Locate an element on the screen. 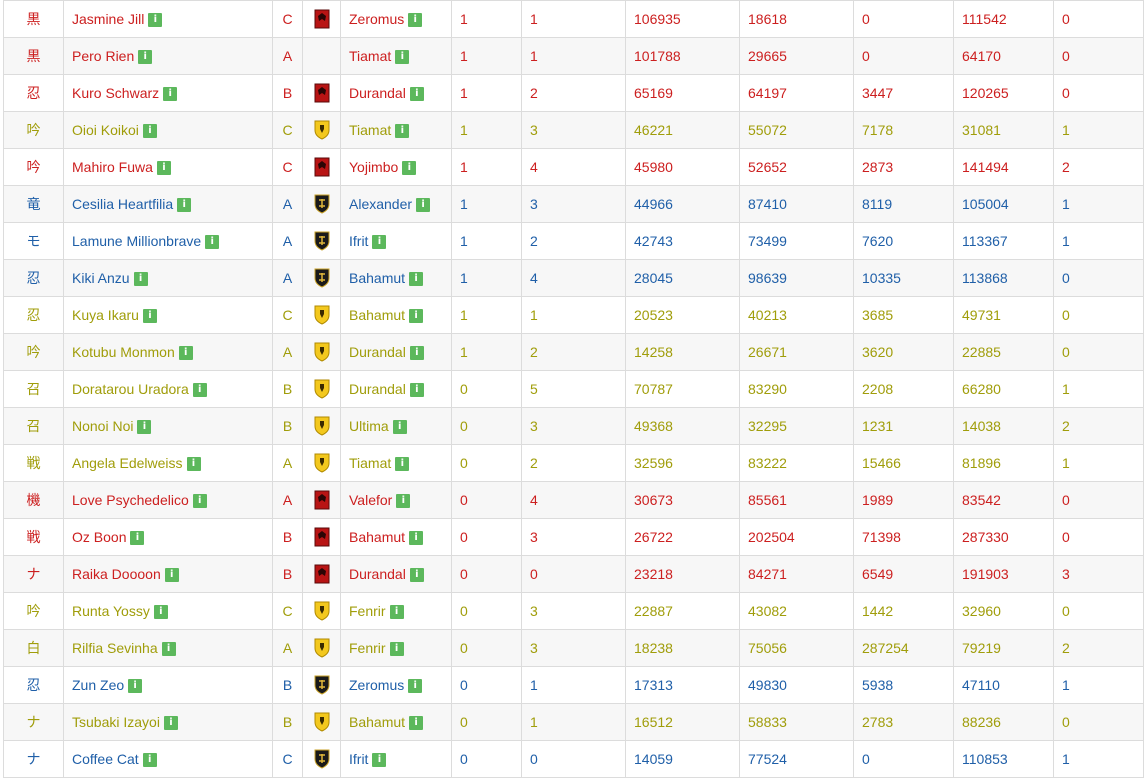 The width and height of the screenshot is (1148, 778). character-name-link: Kotubu Monmon is located at coordinates (123, 352).